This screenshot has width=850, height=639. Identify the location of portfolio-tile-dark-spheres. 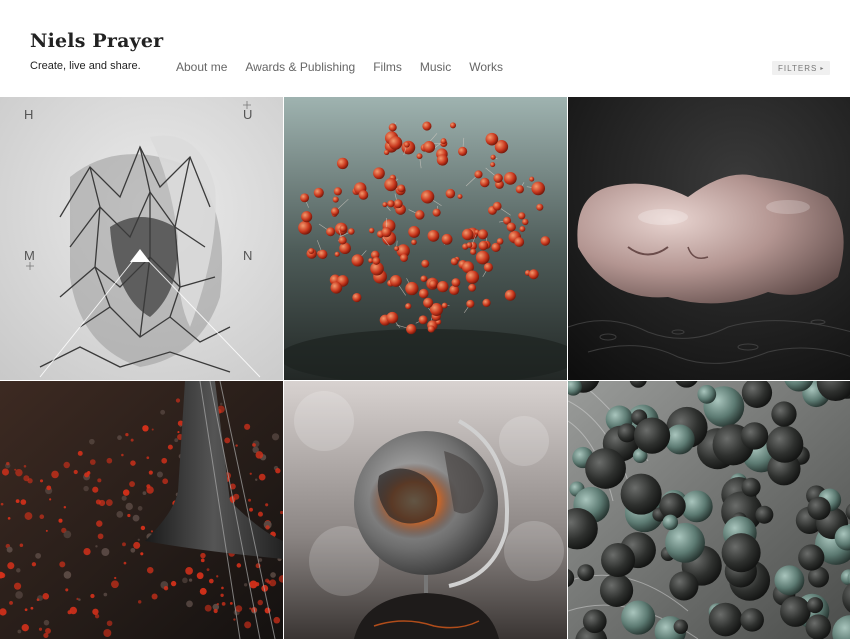
(709, 510).